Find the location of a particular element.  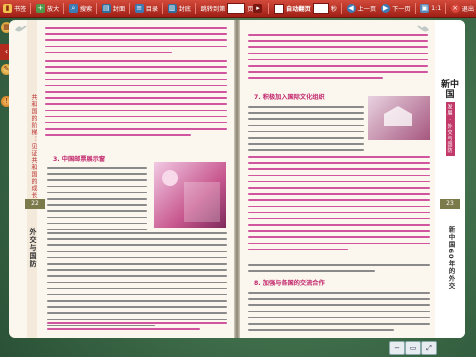

search-button: ⌕ 搜索 is located at coordinates (80, 8).